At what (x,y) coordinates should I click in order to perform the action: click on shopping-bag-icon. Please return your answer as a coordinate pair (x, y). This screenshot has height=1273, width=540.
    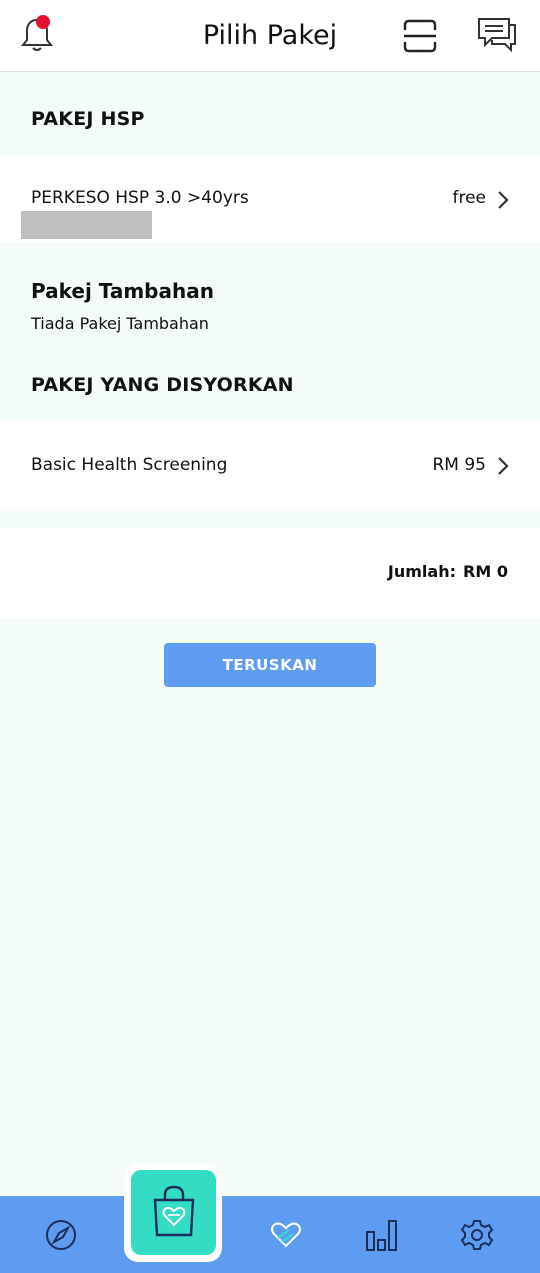
    Looking at the image, I should click on (174, 1211).